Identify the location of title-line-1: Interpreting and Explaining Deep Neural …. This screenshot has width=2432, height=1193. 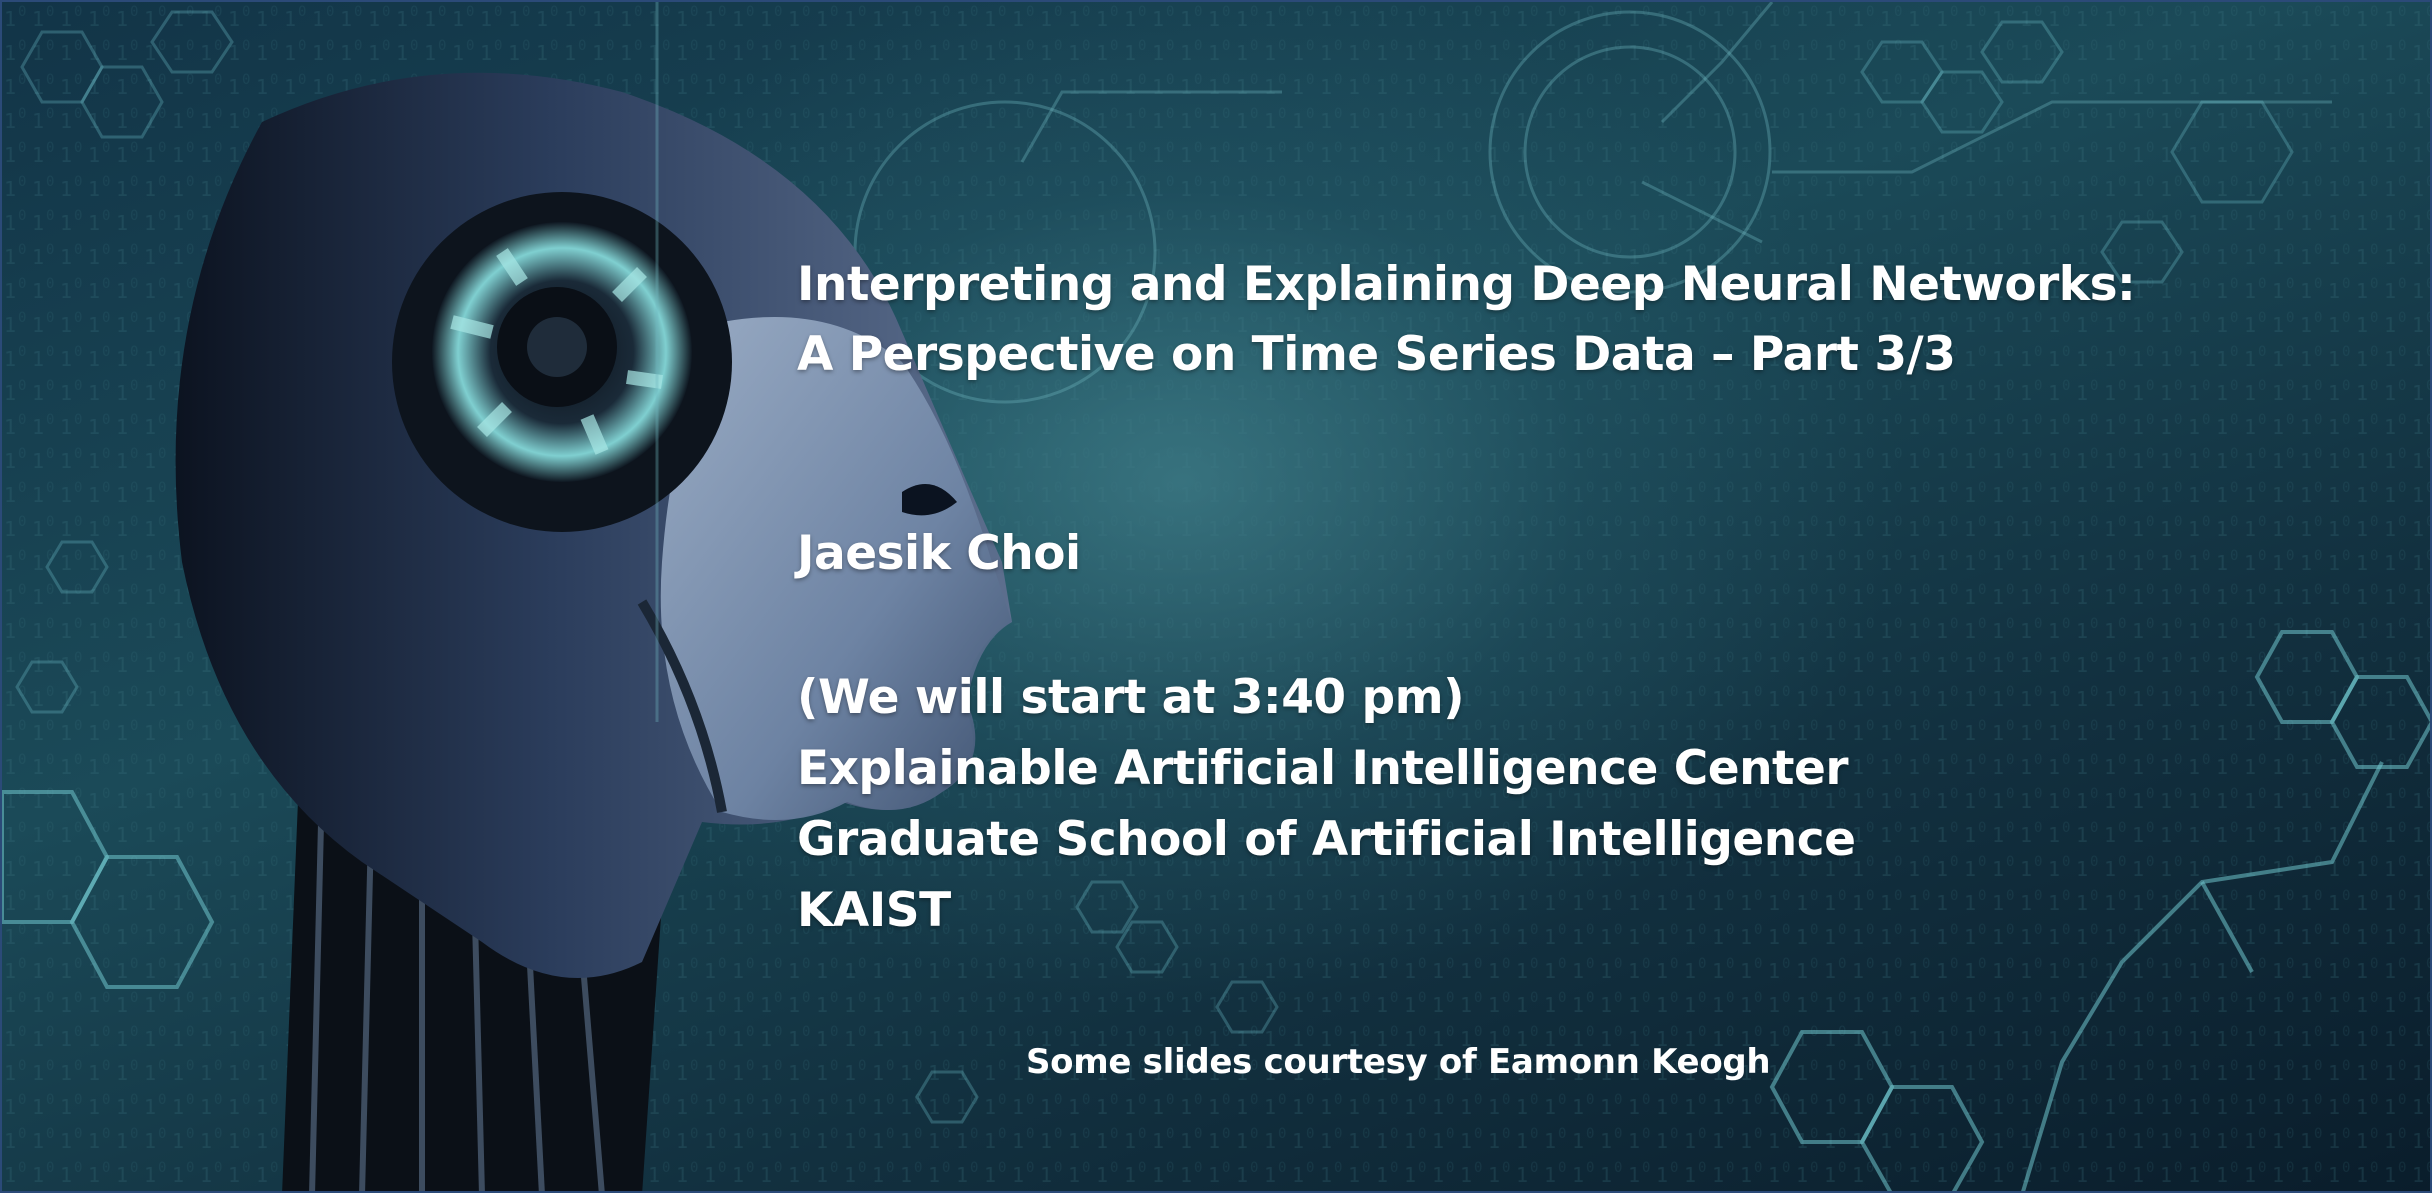
(1466, 284).